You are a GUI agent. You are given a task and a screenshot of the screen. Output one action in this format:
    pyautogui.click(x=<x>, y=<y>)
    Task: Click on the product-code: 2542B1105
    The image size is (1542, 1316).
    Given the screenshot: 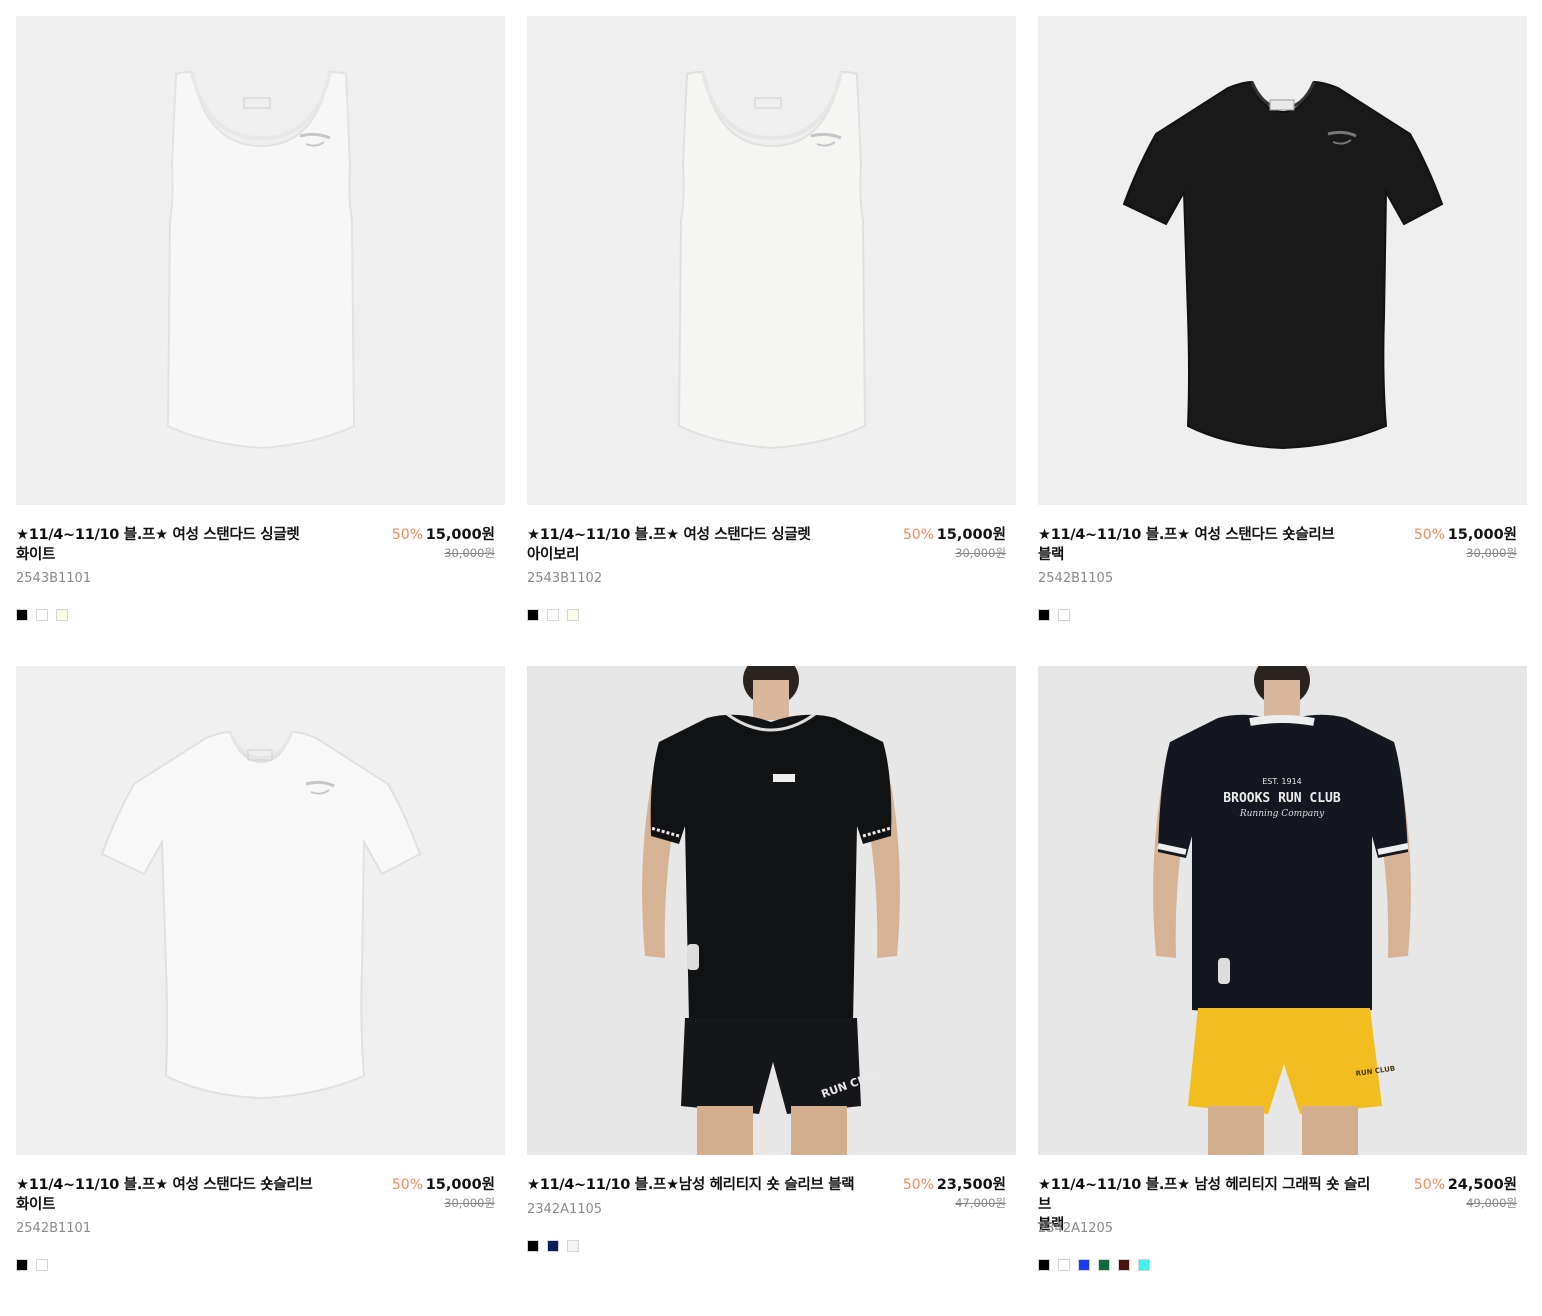 What is the action you would take?
    pyautogui.click(x=1076, y=578)
    